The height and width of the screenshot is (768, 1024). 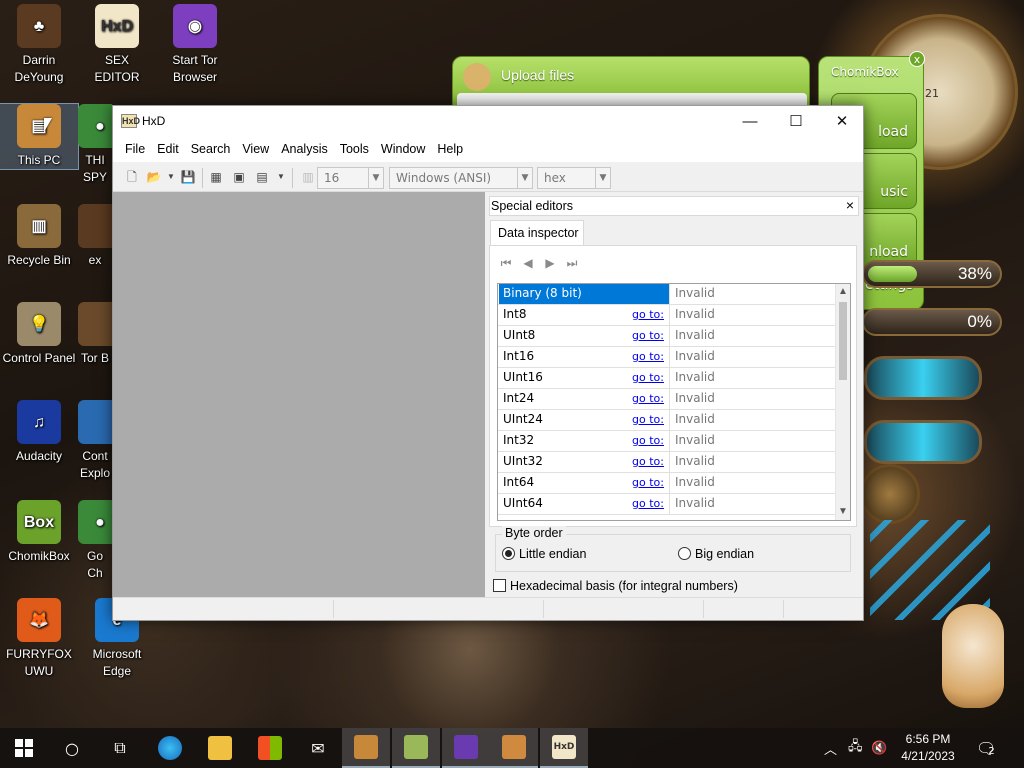 What do you see at coordinates (879, 748) in the screenshot?
I see `volume-muted-icon: 🔇` at bounding box center [879, 748].